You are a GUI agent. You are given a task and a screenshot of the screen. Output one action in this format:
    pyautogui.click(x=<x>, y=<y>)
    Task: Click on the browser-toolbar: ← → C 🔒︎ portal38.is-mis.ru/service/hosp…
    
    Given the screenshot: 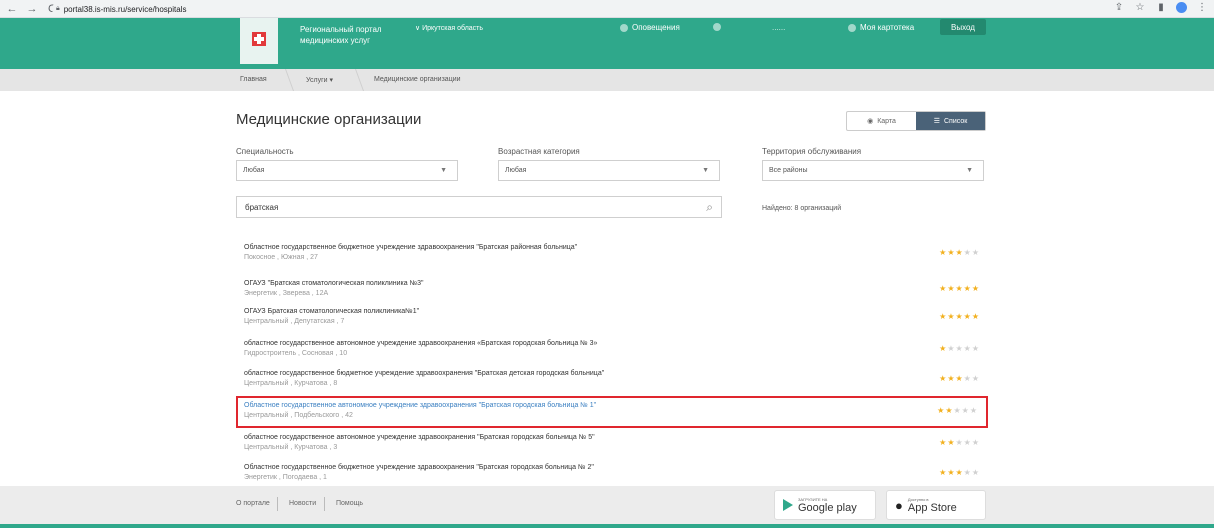 What is the action you would take?
    pyautogui.click(x=607, y=9)
    